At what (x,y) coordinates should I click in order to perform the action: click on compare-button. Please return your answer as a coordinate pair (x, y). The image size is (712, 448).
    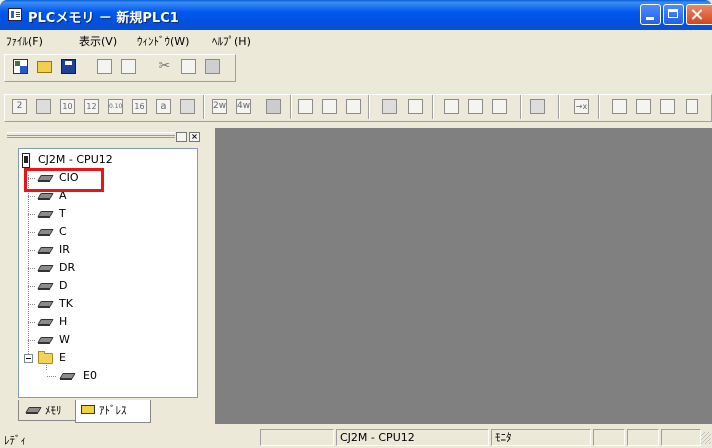
    Looking at the image, I should click on (499, 107).